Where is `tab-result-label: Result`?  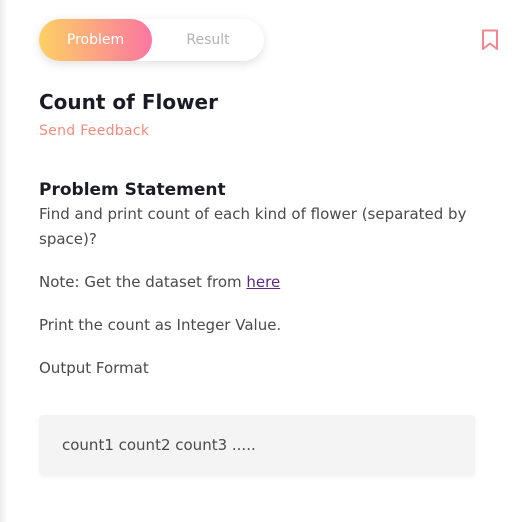
tab-result-label: Result is located at coordinates (208, 40).